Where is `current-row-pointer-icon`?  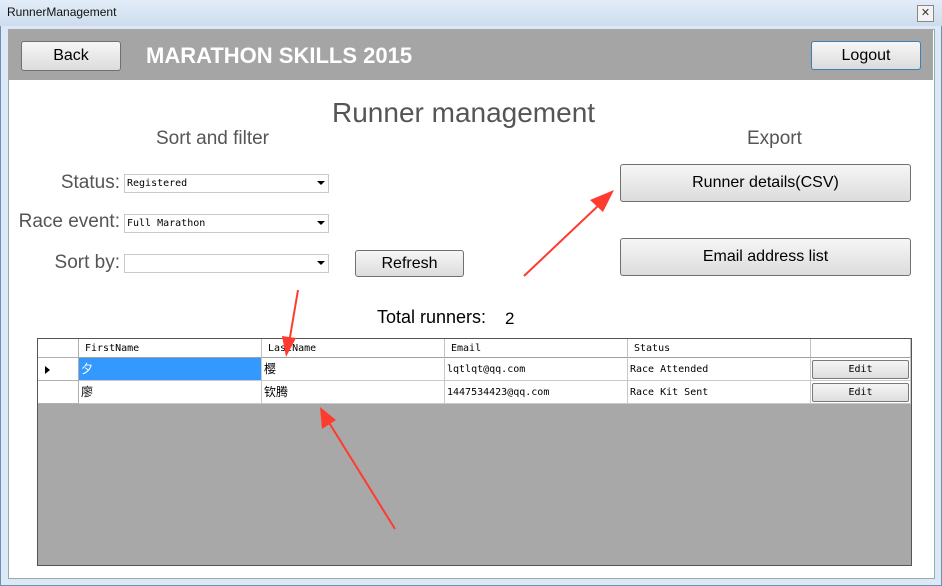
current-row-pointer-icon is located at coordinates (47, 370).